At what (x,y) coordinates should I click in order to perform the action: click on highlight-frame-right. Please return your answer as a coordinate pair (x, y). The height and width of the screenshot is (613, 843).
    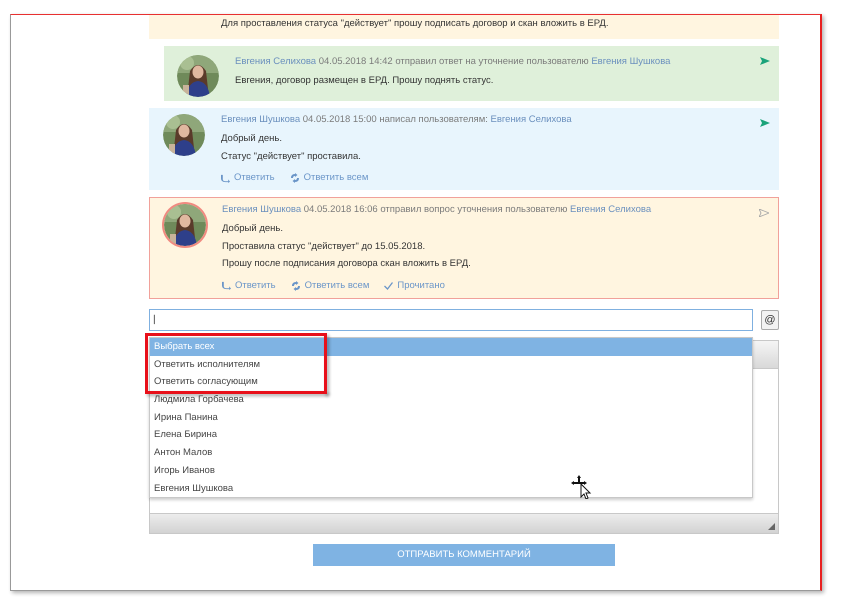
    Looking at the image, I should click on (325, 363).